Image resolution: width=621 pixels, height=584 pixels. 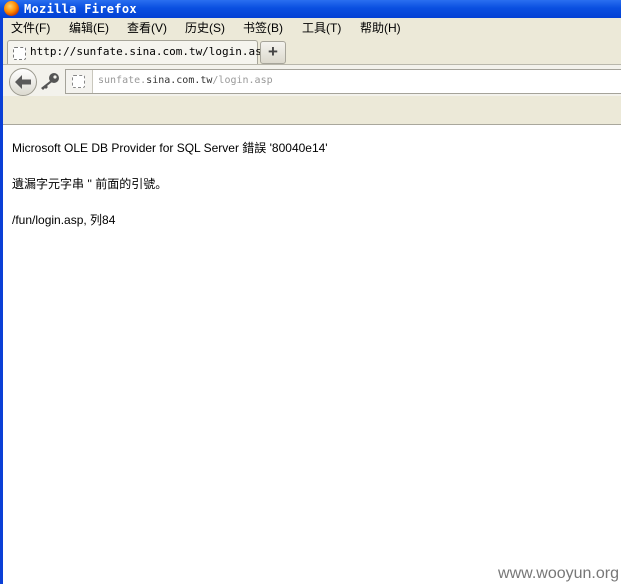 What do you see at coordinates (19, 53) in the screenshot?
I see `page-favicon-icon` at bounding box center [19, 53].